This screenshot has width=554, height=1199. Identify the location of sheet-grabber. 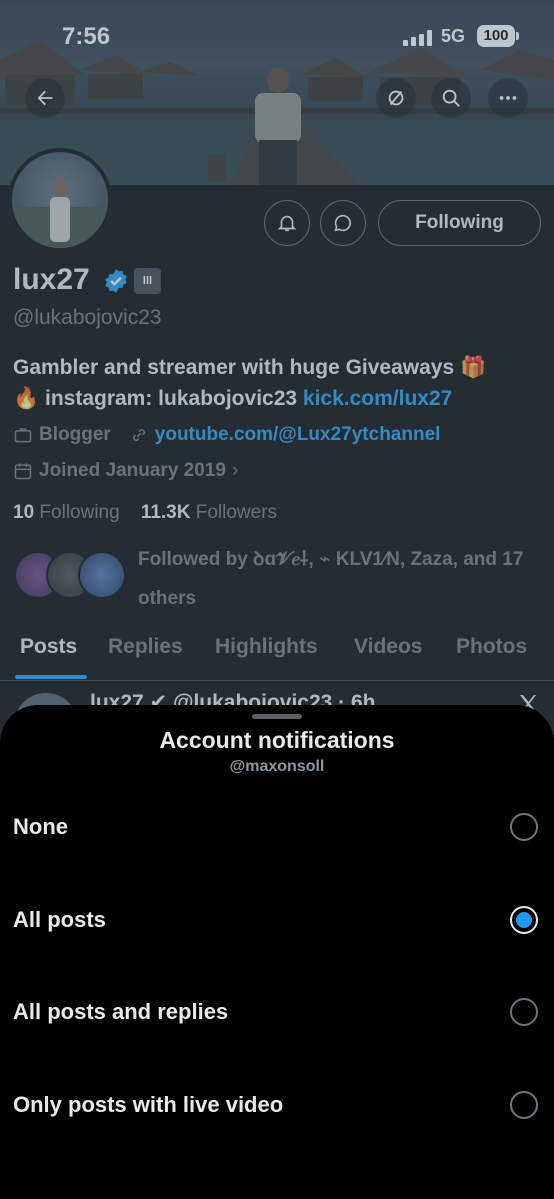
(277, 716).